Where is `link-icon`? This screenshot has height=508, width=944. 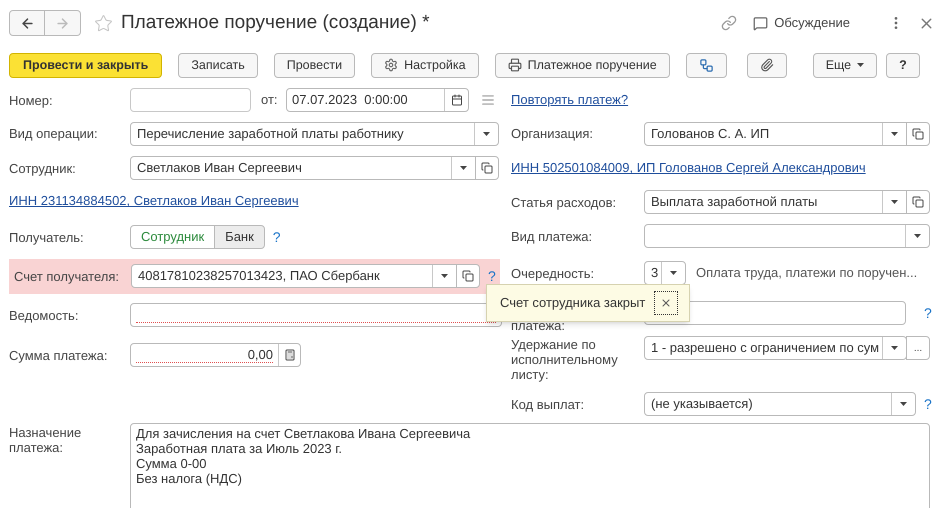
link-icon is located at coordinates (729, 23).